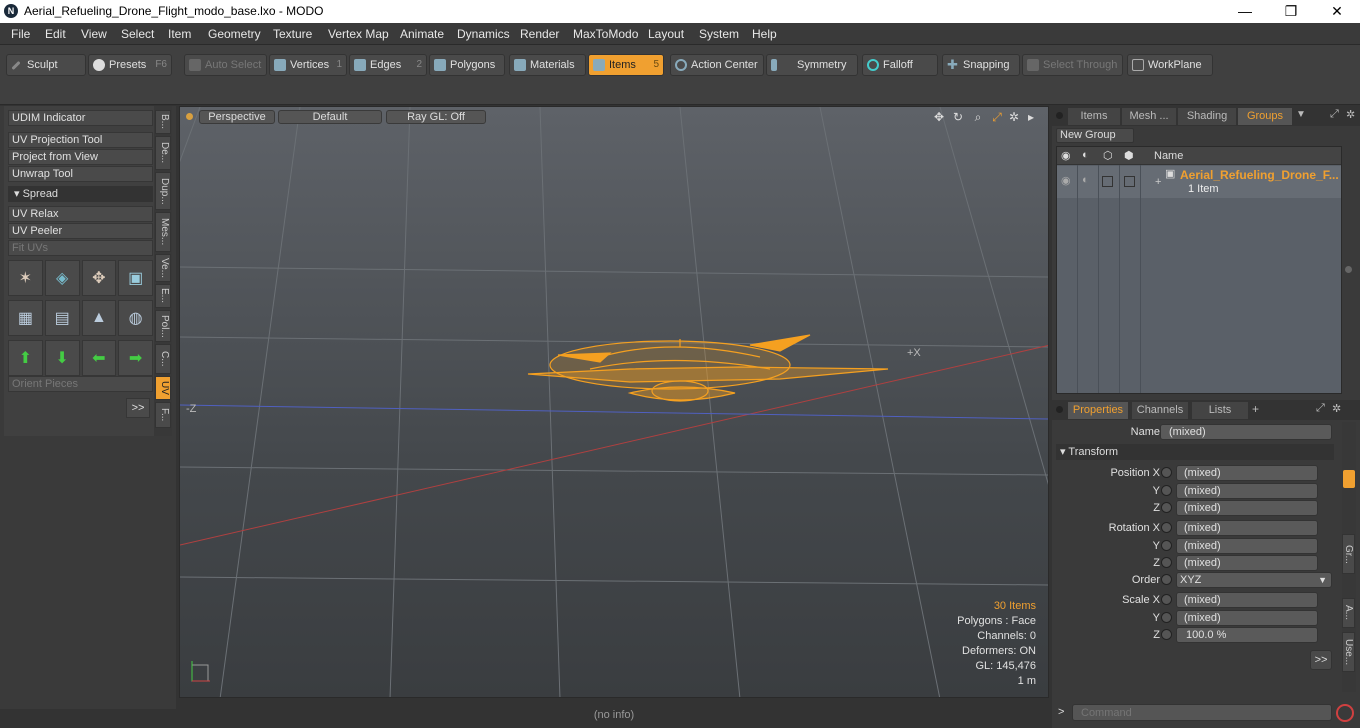 The width and height of the screenshot is (1360, 728). I want to click on uv-transform-icon: ✶, so click(25, 278).